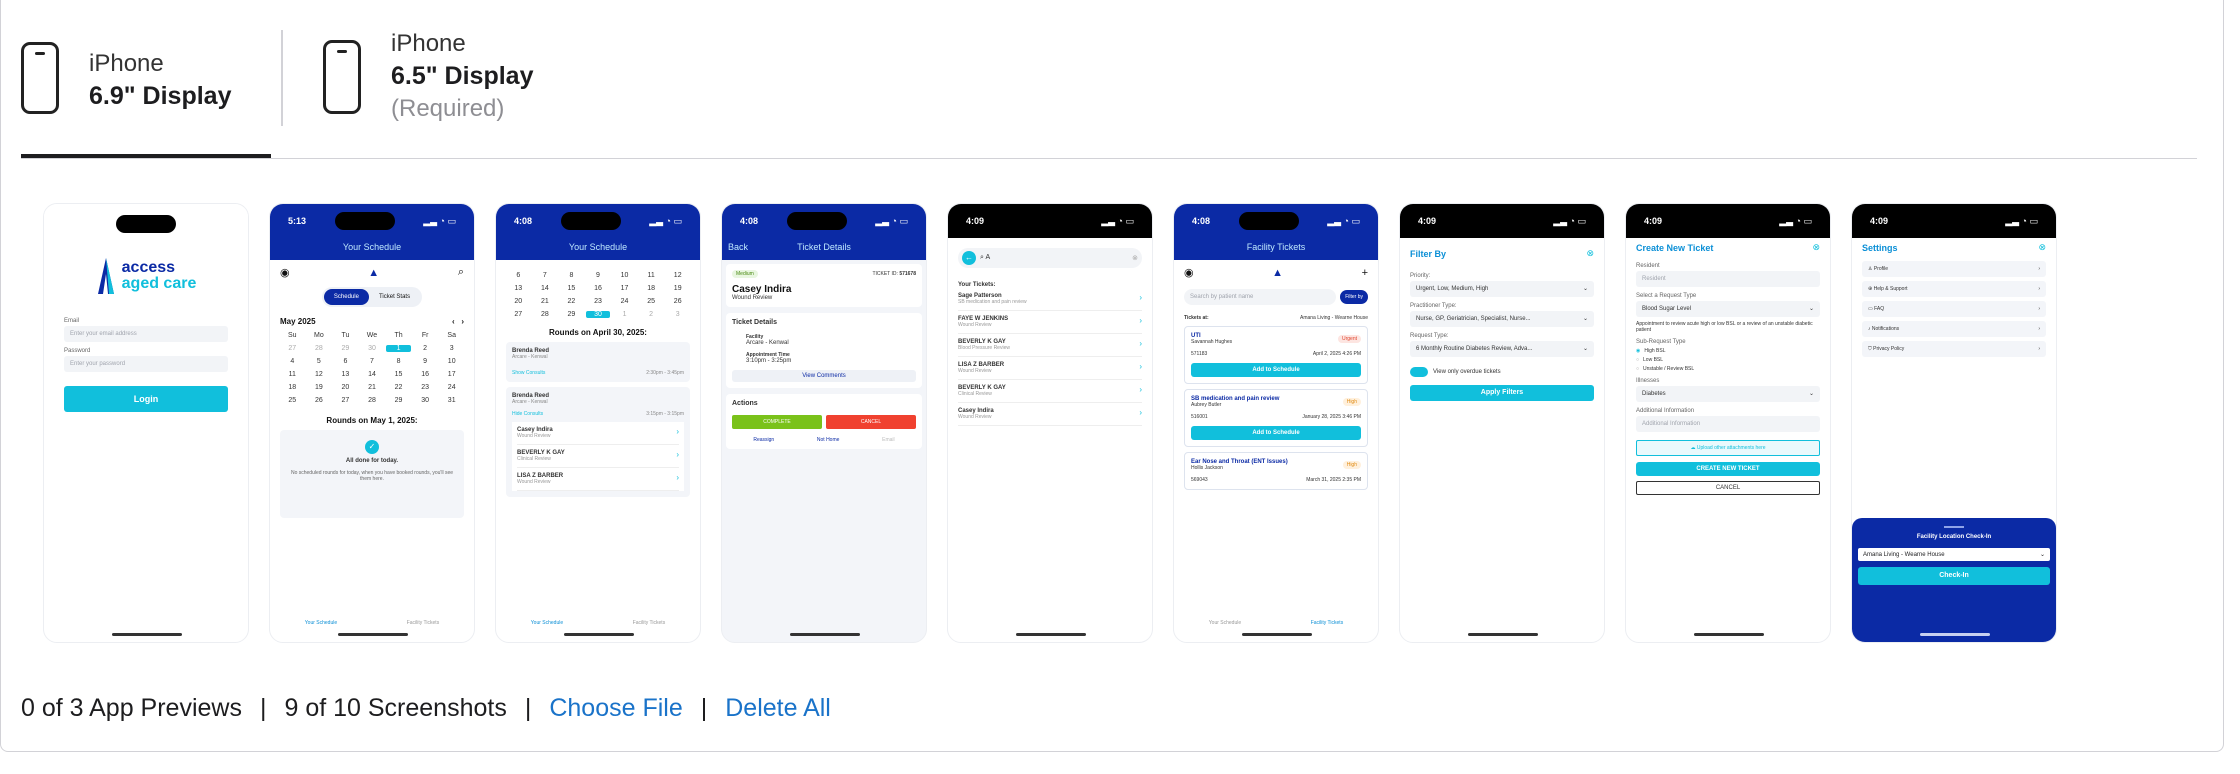  Describe the element at coordinates (1050, 391) in the screenshot. I see `list-item: BEVERLY K GAY Clinical Review ›` at that location.